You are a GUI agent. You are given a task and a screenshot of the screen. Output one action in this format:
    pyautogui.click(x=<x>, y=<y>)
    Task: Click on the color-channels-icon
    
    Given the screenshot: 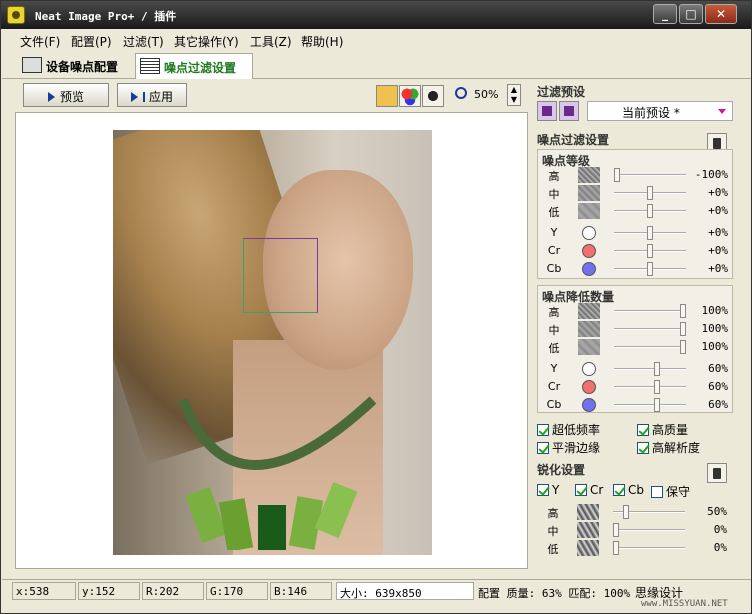 What is the action you would take?
    pyautogui.click(x=410, y=96)
    